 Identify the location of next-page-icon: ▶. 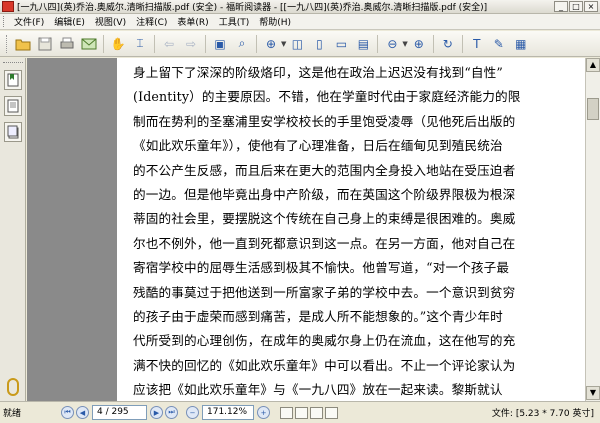
(156, 412).